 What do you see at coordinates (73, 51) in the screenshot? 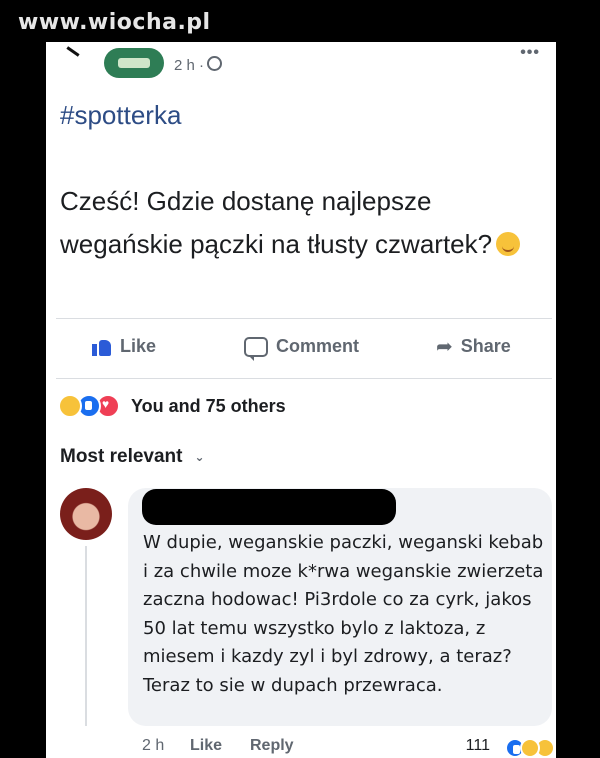
I see `profile-picture-fragment` at bounding box center [73, 51].